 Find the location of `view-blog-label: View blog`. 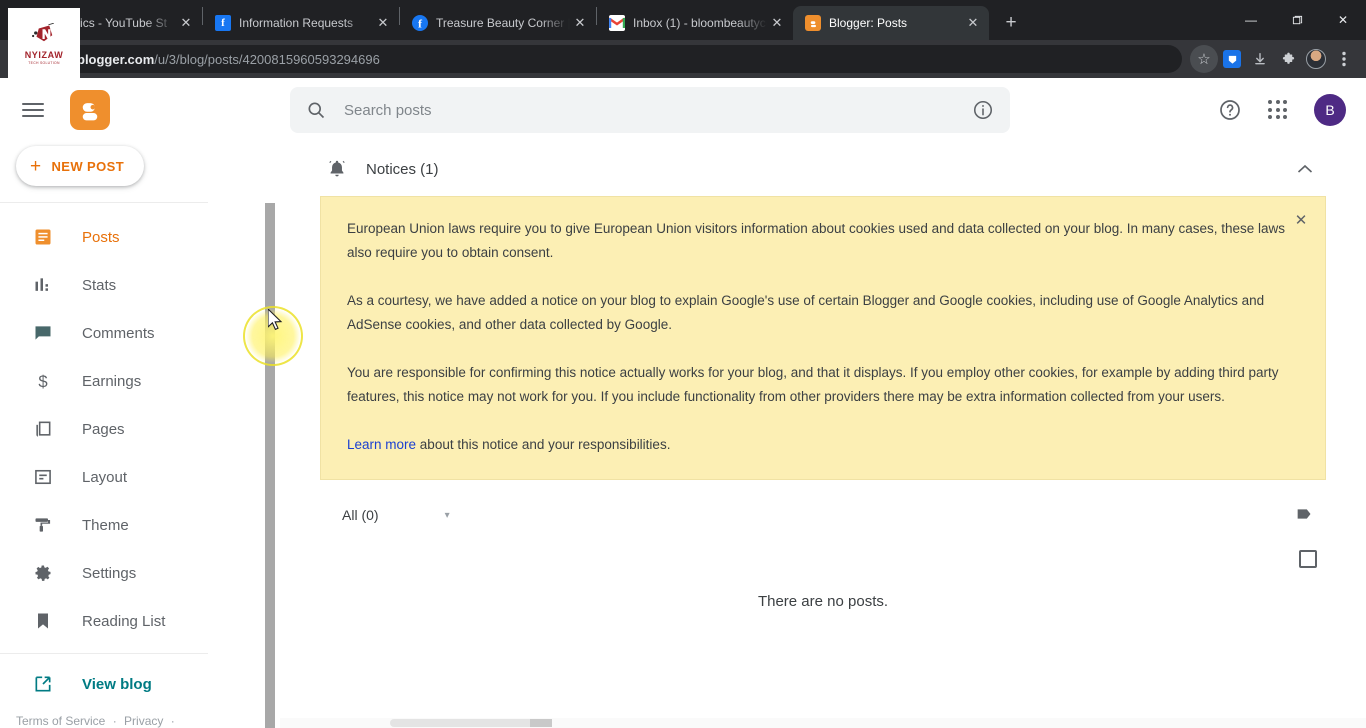

view-blog-label: View blog is located at coordinates (117, 684).